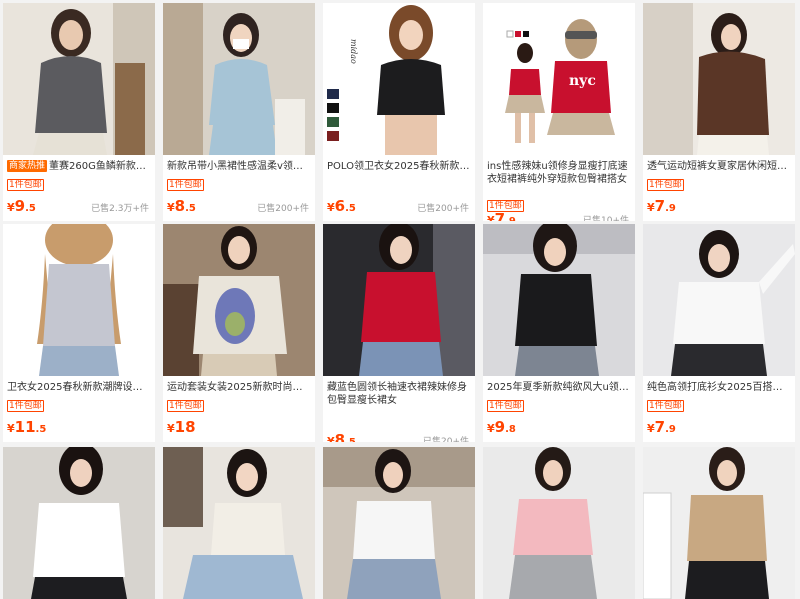 This screenshot has width=800, height=599. What do you see at coordinates (582, 81) in the screenshot?
I see `tshirt-print-text: nyc` at bounding box center [582, 81].